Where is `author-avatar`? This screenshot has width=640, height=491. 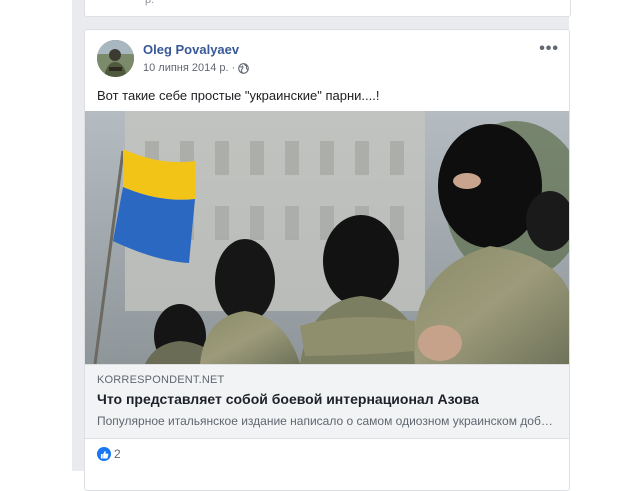 author-avatar is located at coordinates (115, 58).